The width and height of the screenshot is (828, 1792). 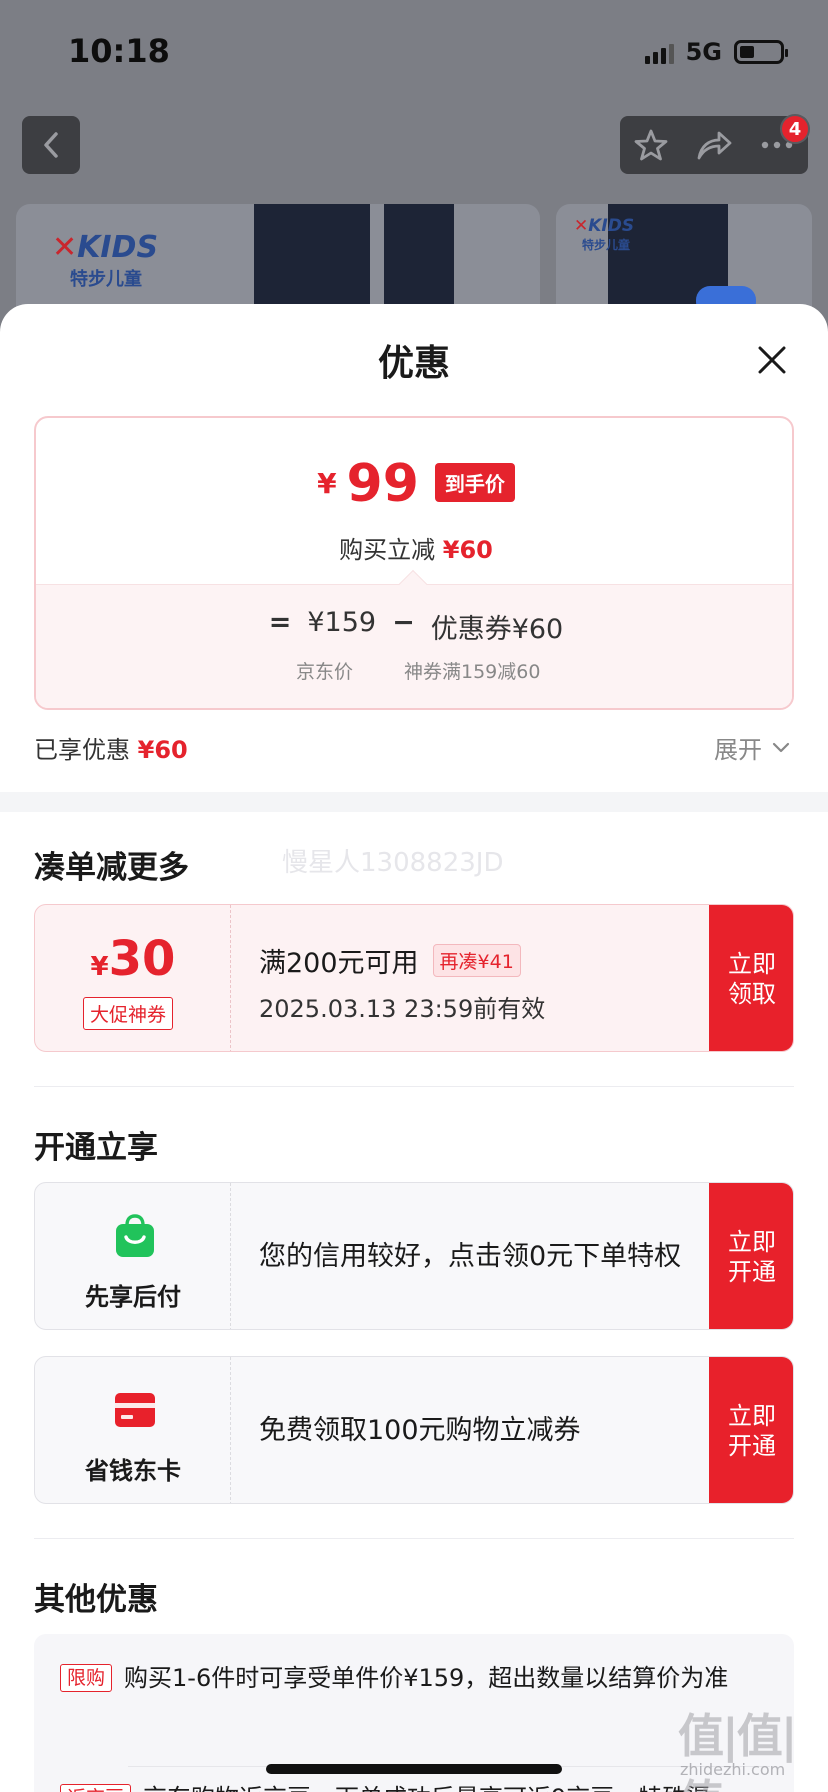 I want to click on service-icon-panel: 先享后付, so click(x=133, y=1256).